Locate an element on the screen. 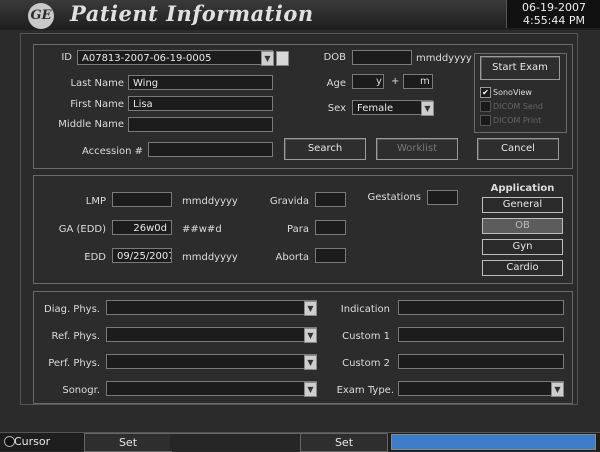  dicom-print-checkbox is located at coordinates (485, 120).